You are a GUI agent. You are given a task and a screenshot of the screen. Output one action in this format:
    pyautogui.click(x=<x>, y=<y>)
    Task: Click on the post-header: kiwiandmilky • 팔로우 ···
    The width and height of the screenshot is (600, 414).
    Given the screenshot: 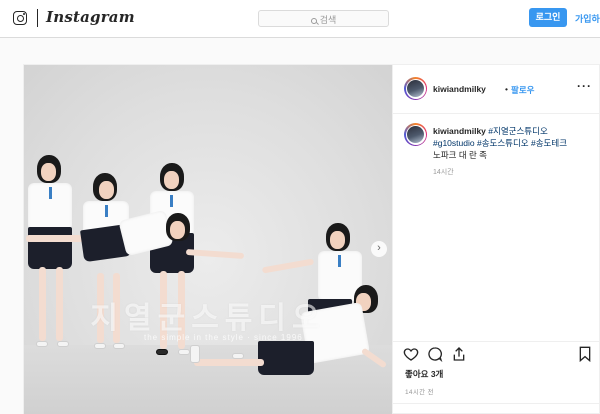 What is the action you would take?
    pyautogui.click(x=496, y=89)
    